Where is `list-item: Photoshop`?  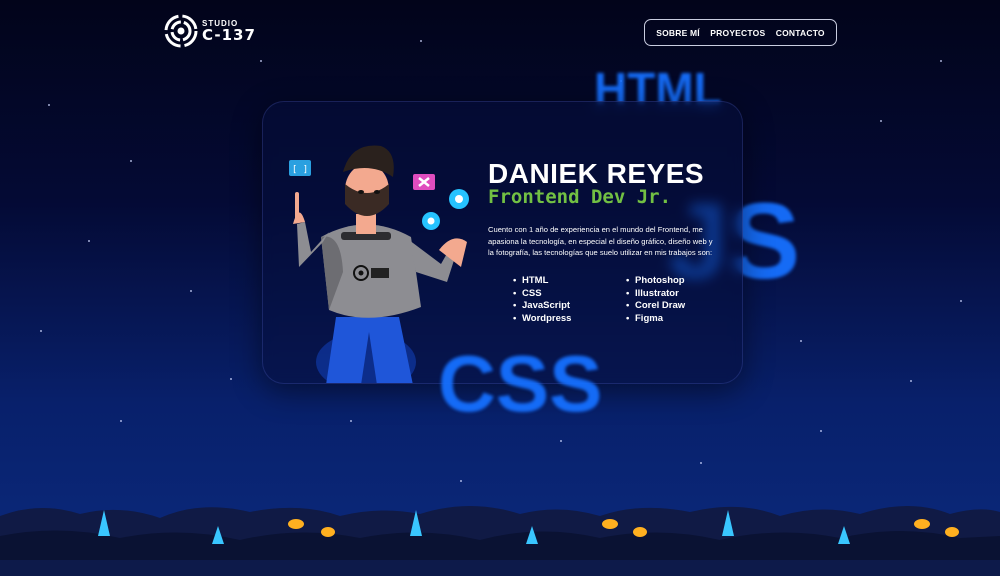
list-item: Photoshop is located at coordinates (655, 281).